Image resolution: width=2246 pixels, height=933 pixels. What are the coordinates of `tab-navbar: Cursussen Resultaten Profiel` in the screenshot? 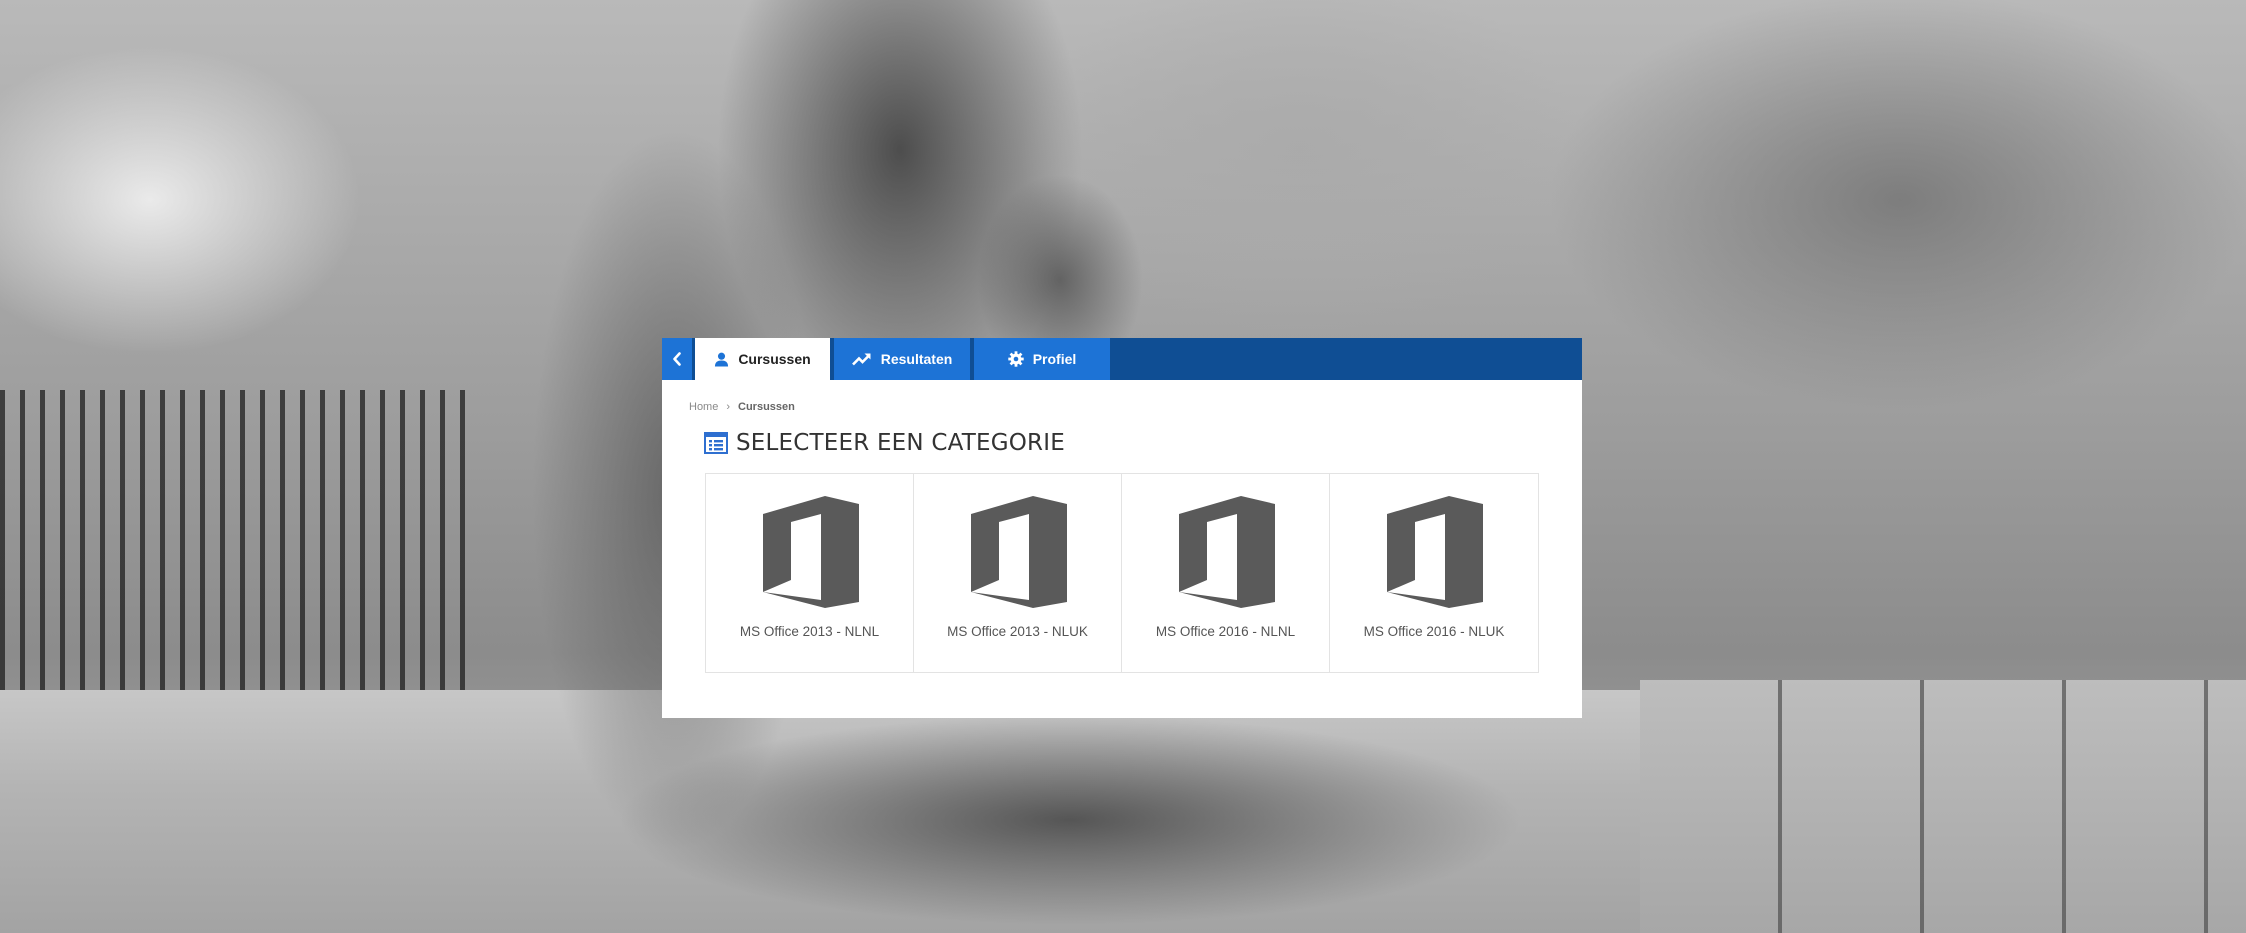 It's located at (1122, 359).